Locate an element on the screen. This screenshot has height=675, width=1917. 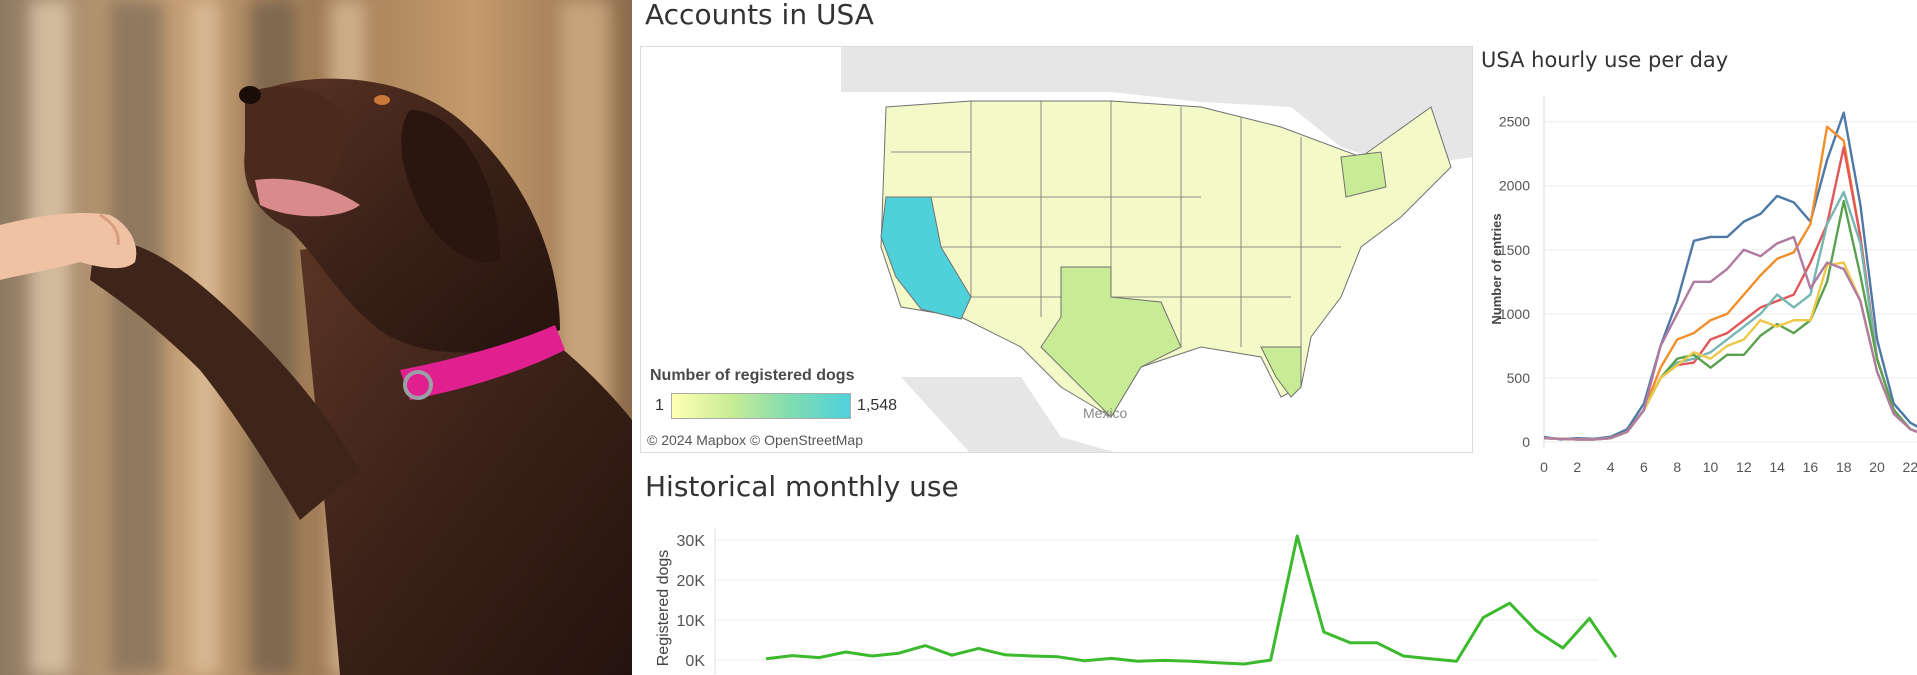
hourly-x-tick-label: 22 is located at coordinates (1910, 467).